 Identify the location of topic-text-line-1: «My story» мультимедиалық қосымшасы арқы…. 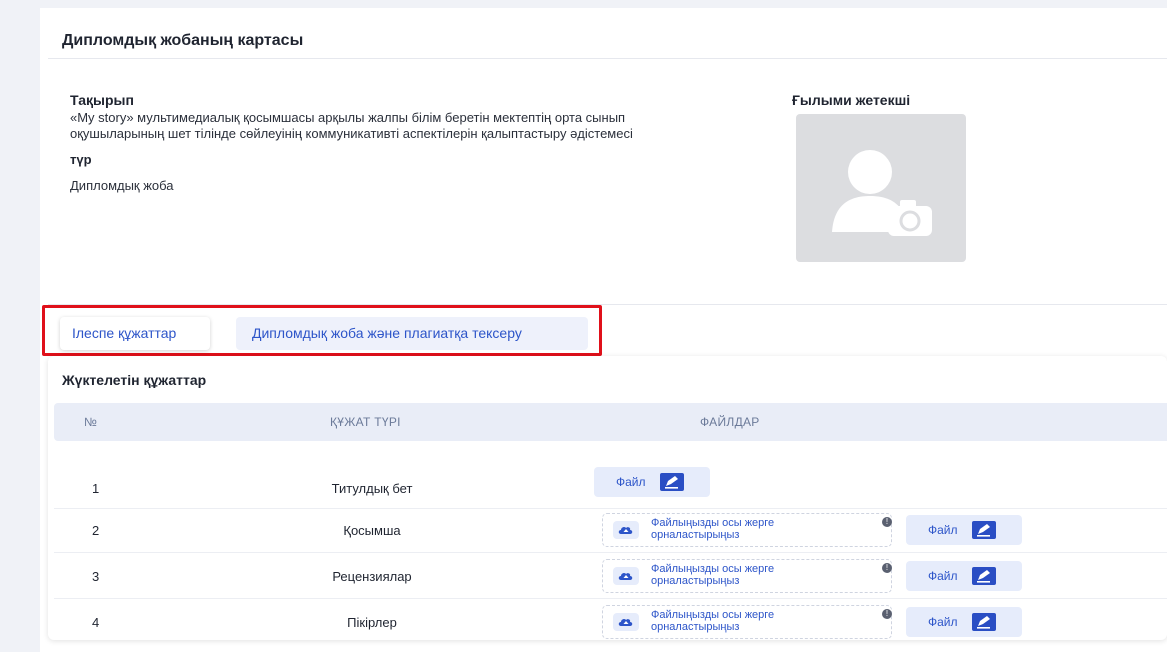
(348, 117).